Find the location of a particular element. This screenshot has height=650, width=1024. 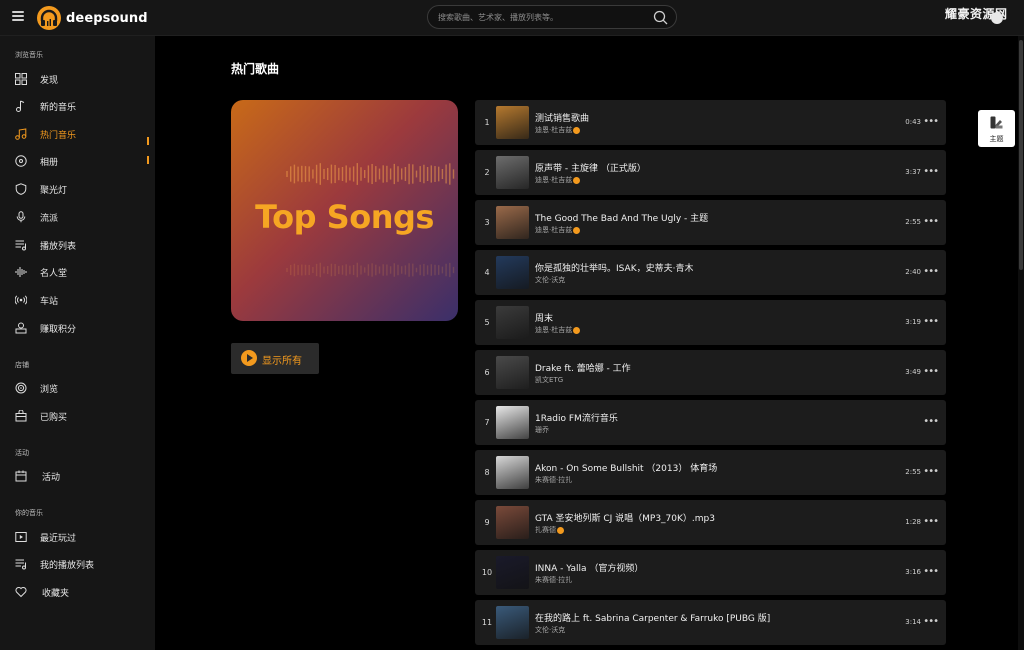

track-title: Drake ft. 蕾哈娜 - 工作 is located at coordinates (583, 367).